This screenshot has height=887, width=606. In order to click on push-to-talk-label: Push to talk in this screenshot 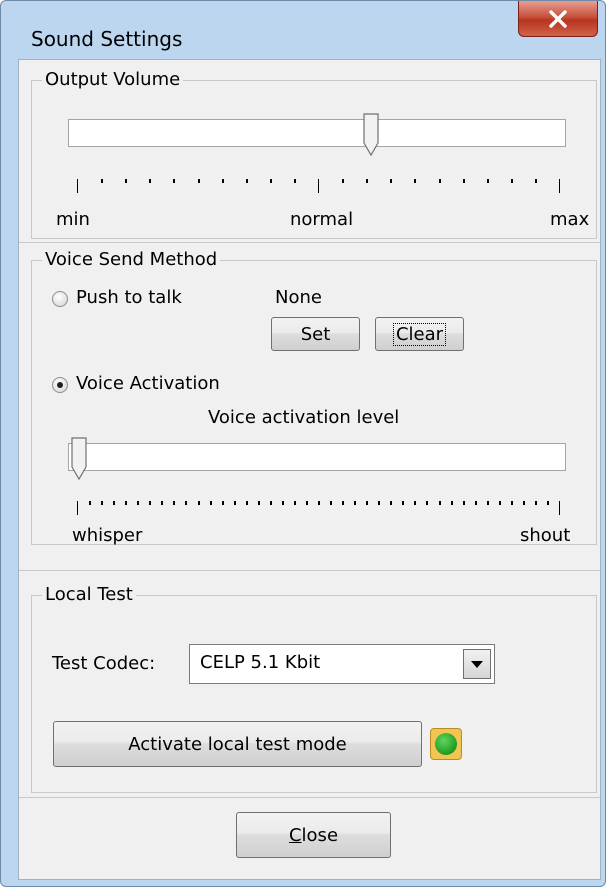, I will do `click(129, 297)`.